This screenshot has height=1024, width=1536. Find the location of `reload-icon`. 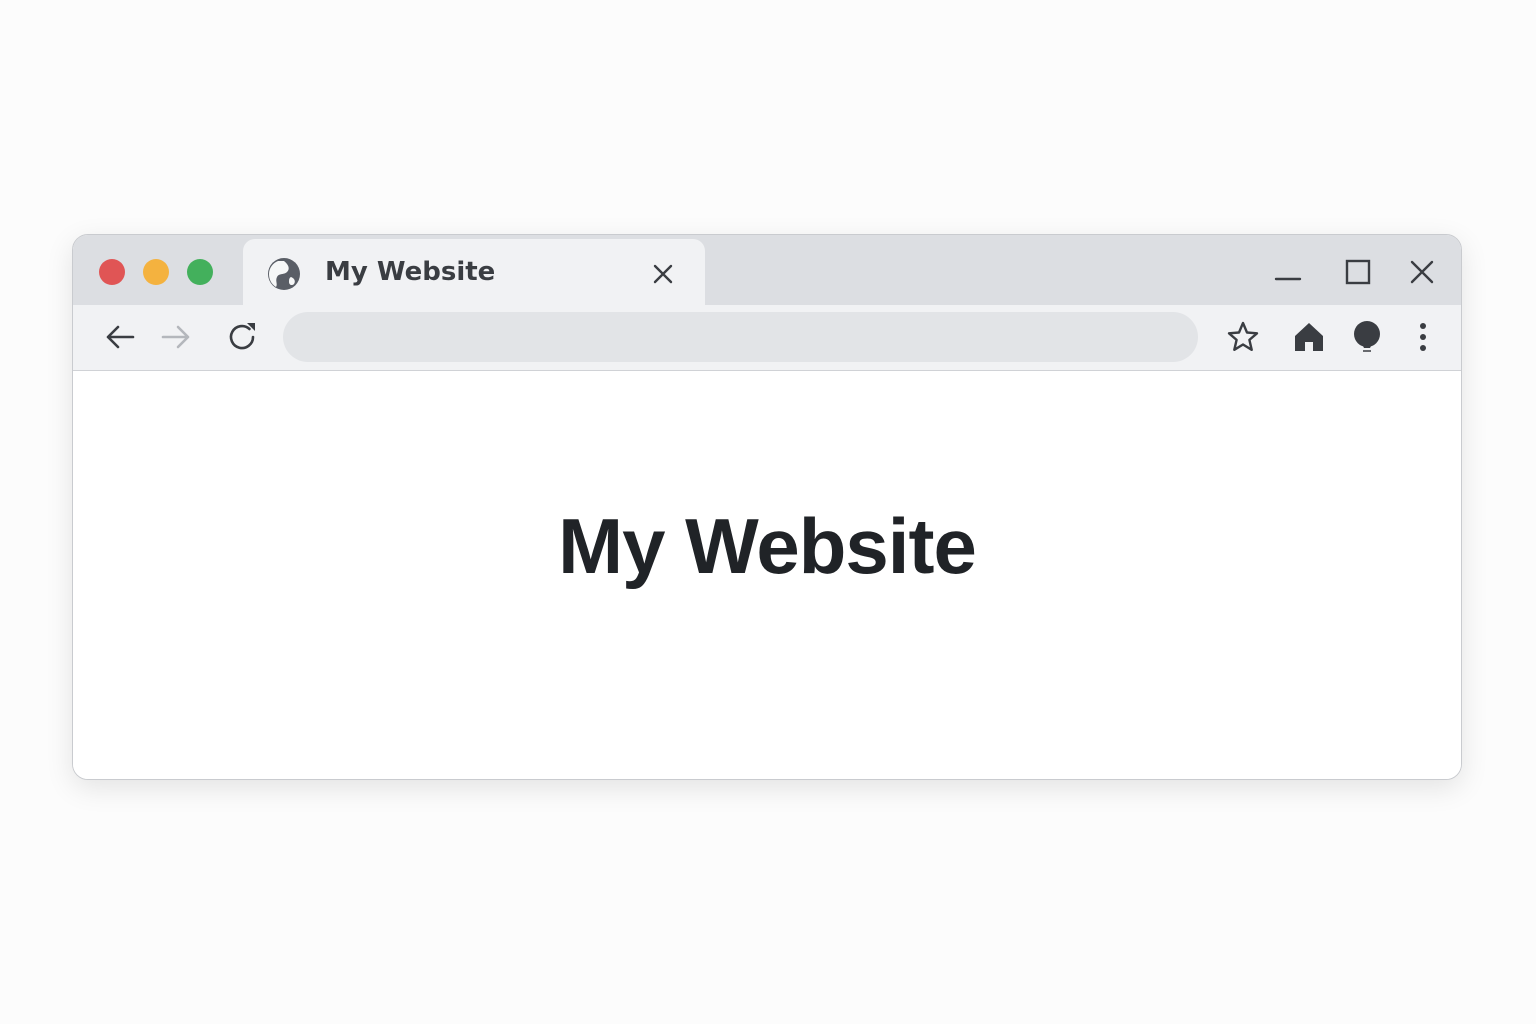

reload-icon is located at coordinates (242, 337).